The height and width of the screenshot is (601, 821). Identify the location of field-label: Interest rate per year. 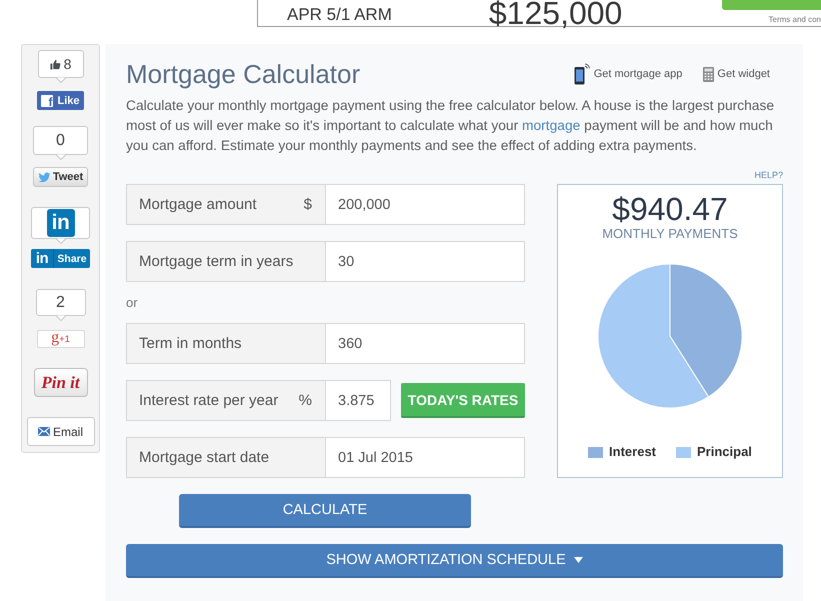
(208, 400).